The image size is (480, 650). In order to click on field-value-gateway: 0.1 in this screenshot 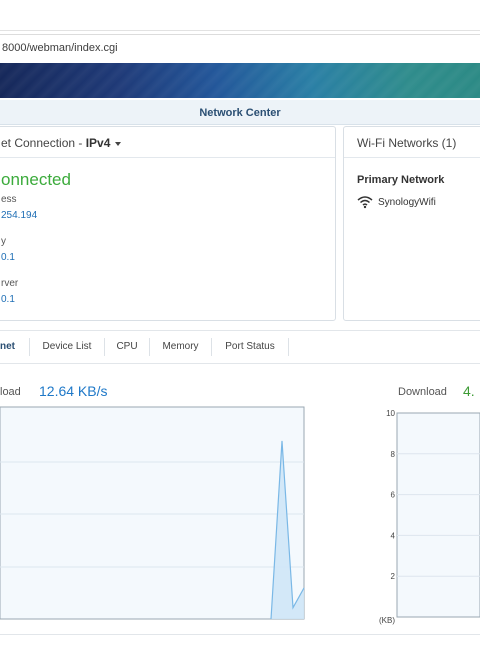, I will do `click(8, 257)`.